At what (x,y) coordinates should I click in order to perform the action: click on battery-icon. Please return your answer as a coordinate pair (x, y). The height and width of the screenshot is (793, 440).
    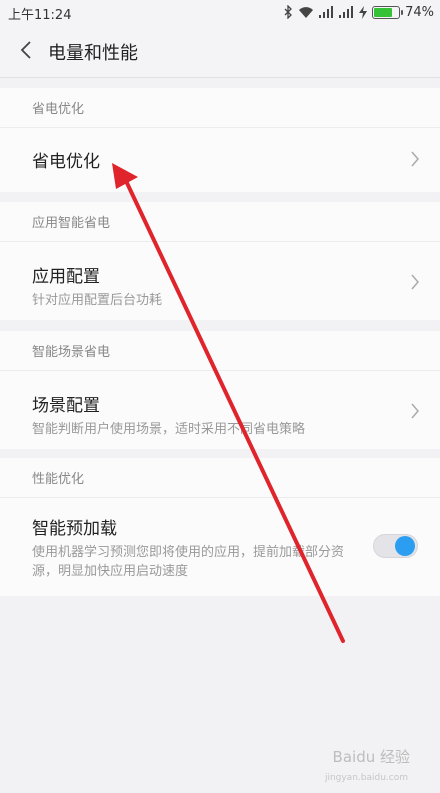
    Looking at the image, I should click on (388, 12).